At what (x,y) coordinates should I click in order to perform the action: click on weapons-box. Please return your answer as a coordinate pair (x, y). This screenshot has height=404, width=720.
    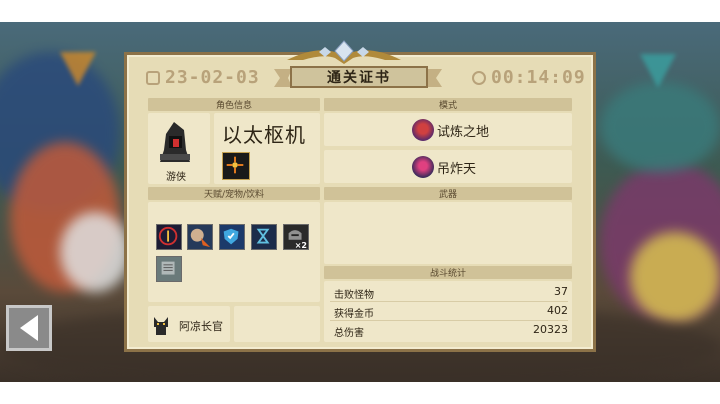
    Looking at the image, I should click on (448, 233).